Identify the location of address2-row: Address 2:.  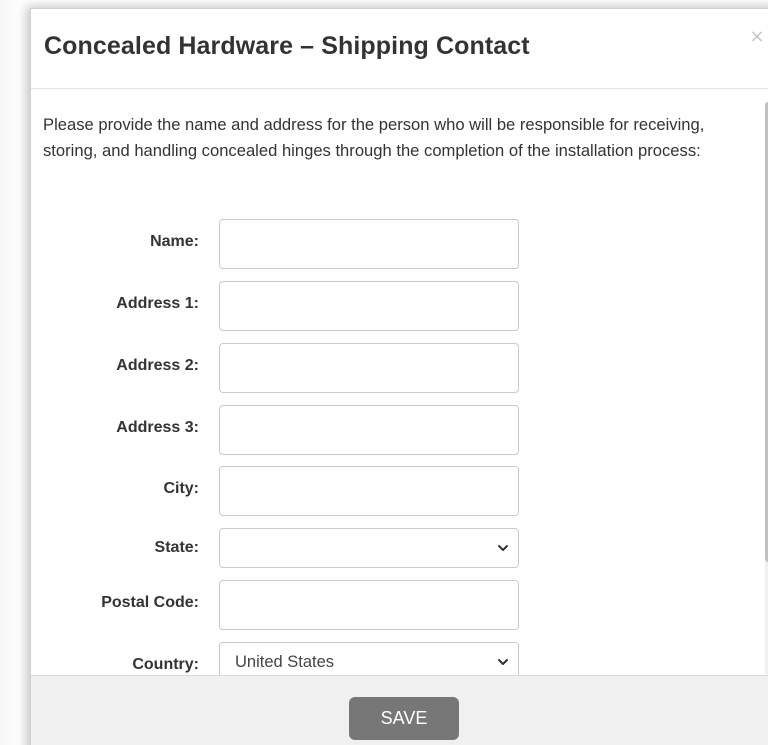
(281, 368).